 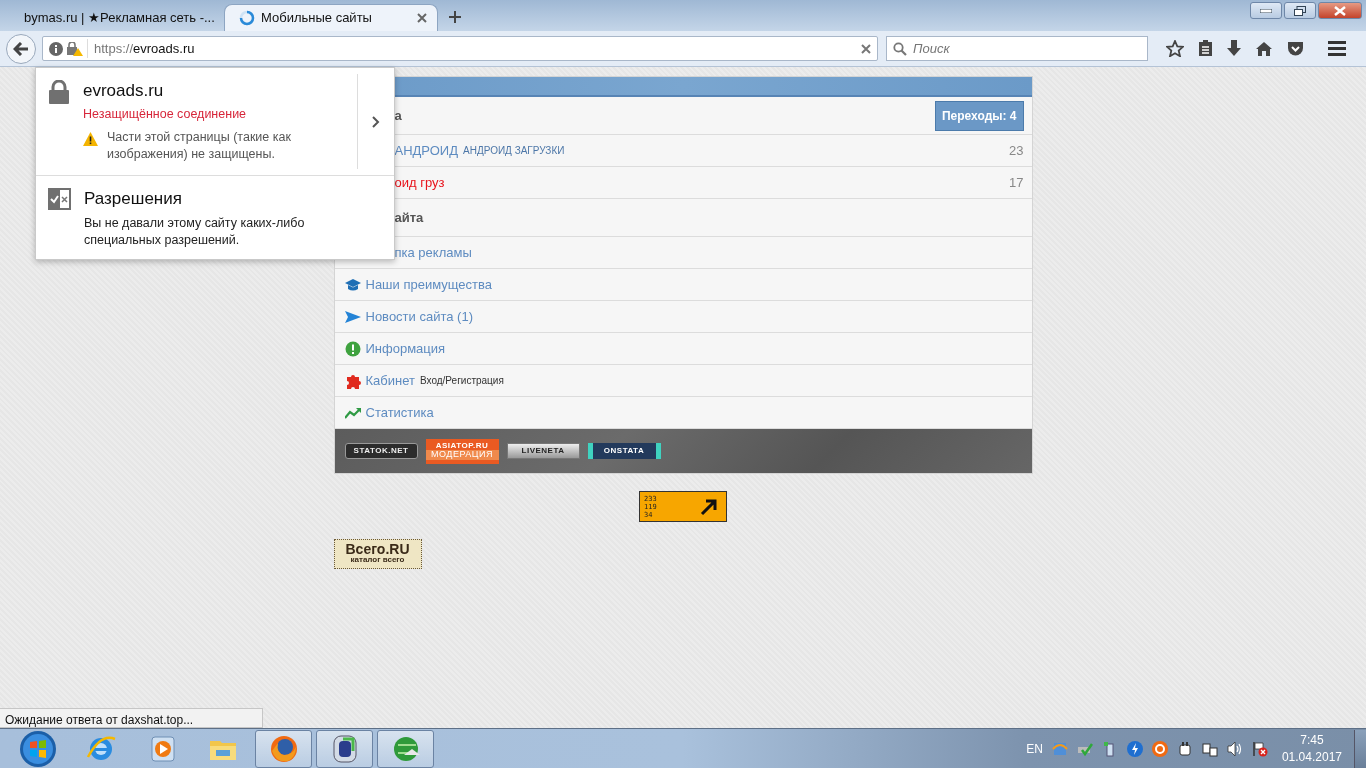 What do you see at coordinates (1016, 182) in the screenshot?
I see `item-count: 17` at bounding box center [1016, 182].